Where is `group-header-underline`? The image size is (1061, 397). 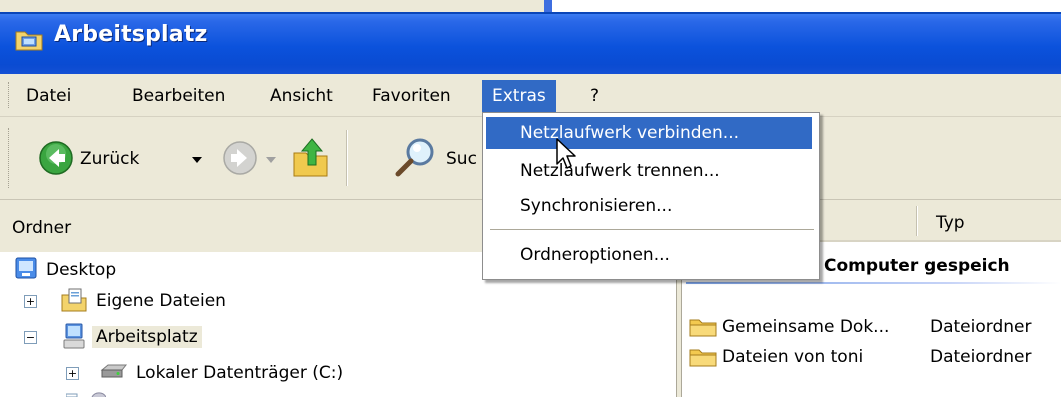
group-header-underline is located at coordinates (873, 283).